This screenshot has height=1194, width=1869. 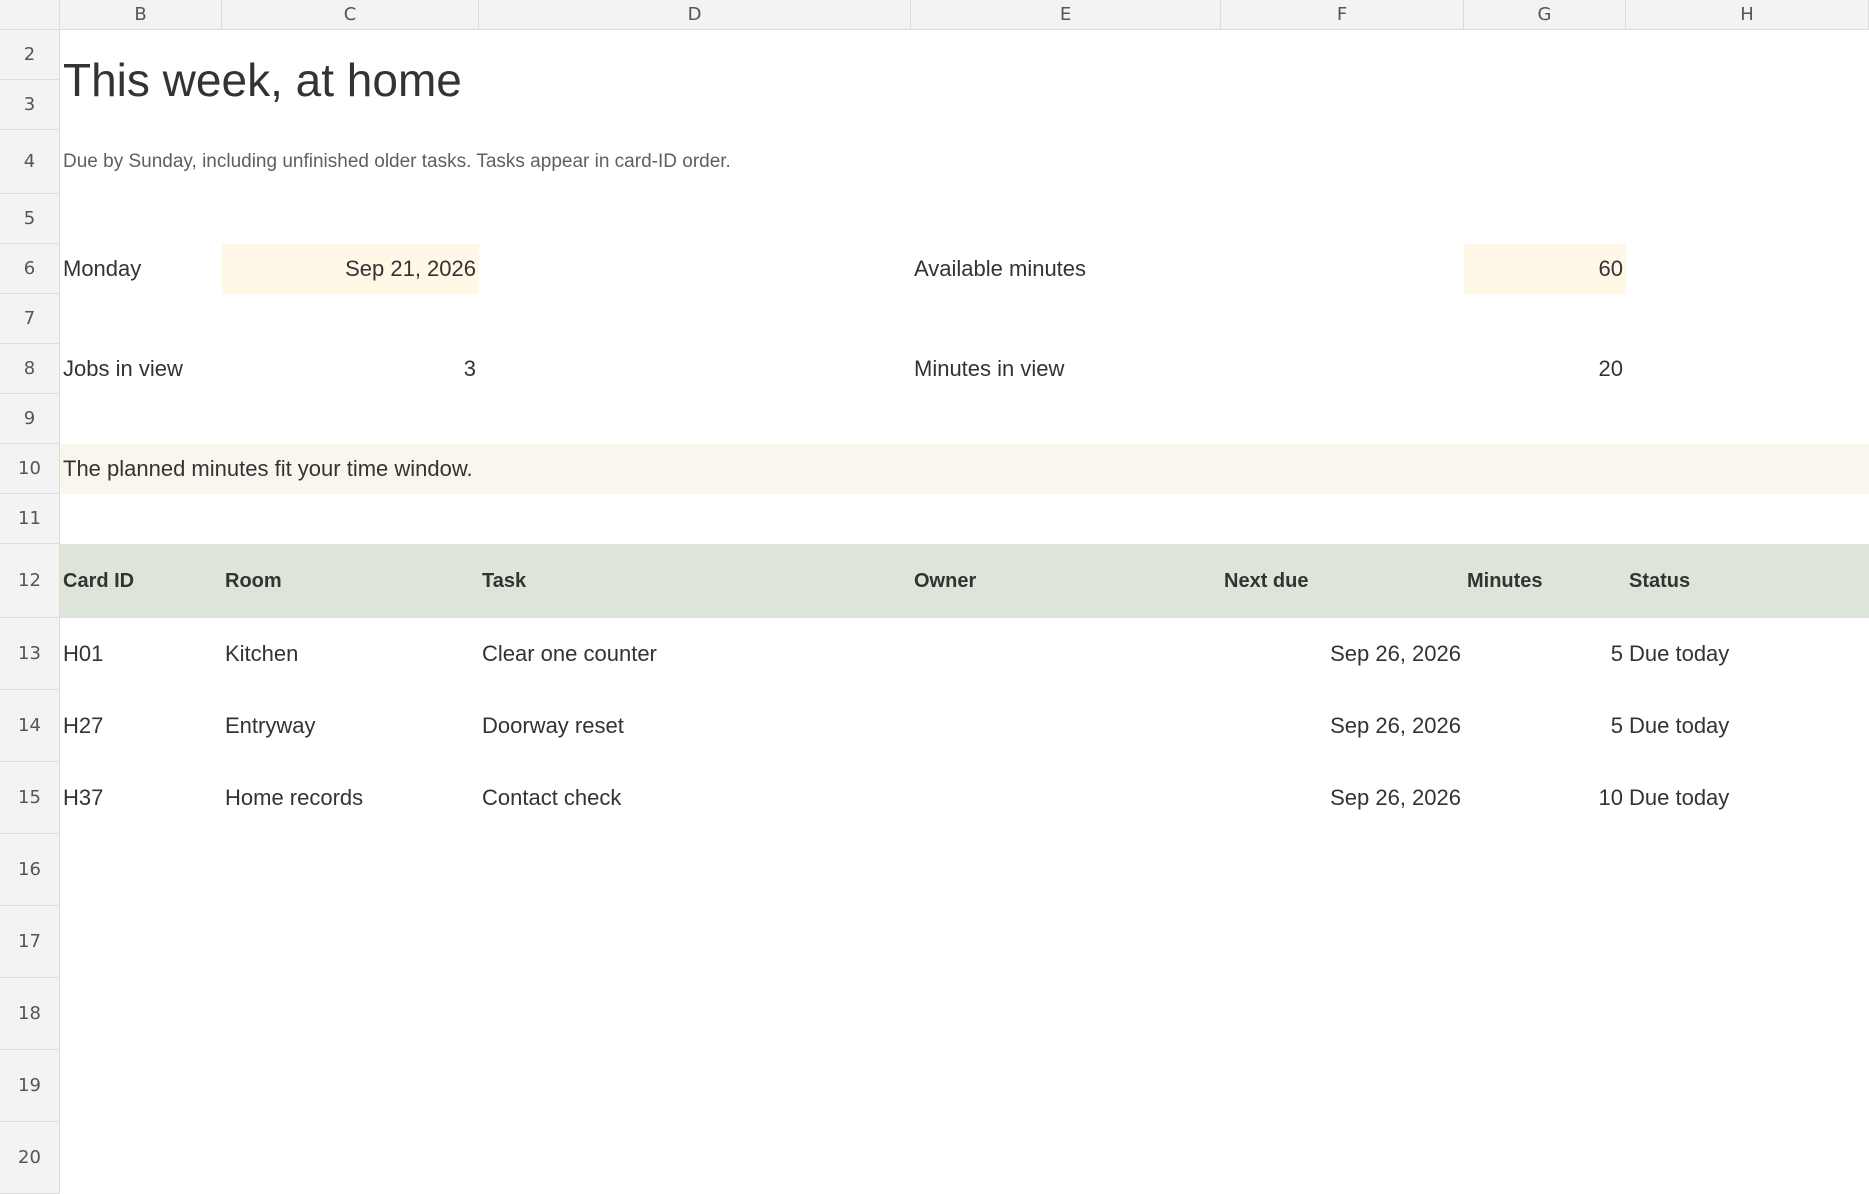 I want to click on row-header-5: 5, so click(x=30, y=219).